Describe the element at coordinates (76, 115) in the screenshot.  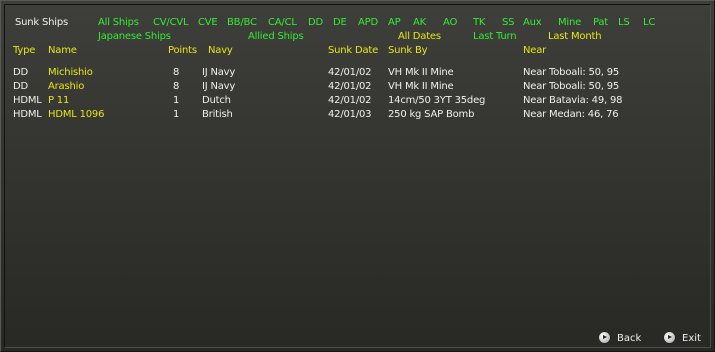
I see `cell-ship-name-link: HDML 1096` at that location.